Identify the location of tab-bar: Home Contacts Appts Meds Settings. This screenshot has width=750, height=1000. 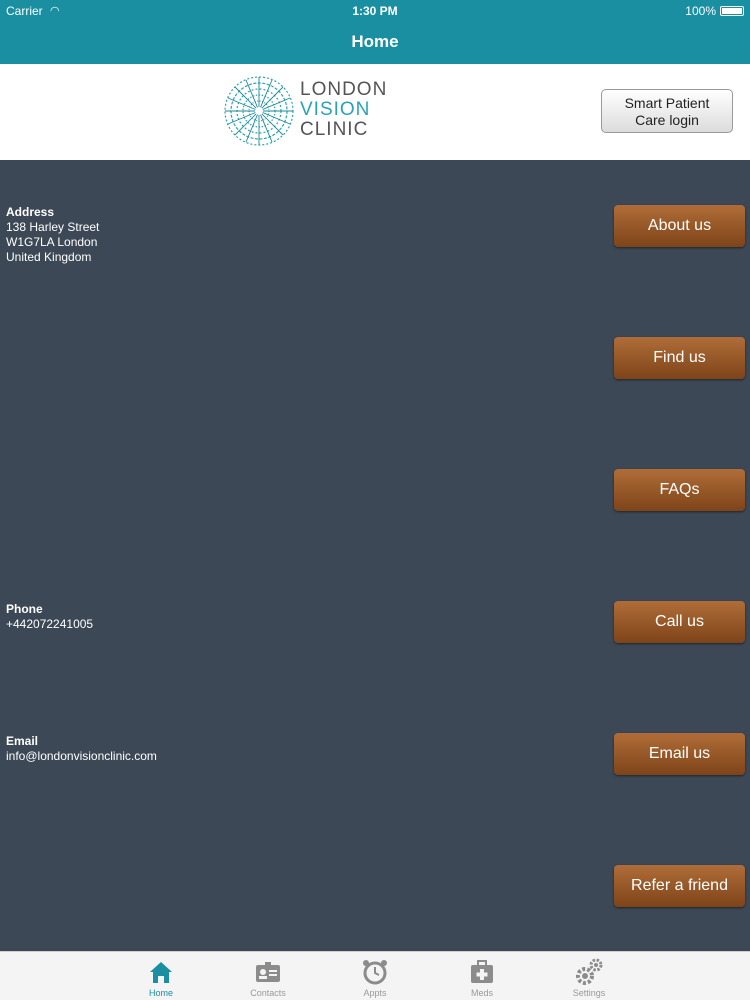
(375, 975).